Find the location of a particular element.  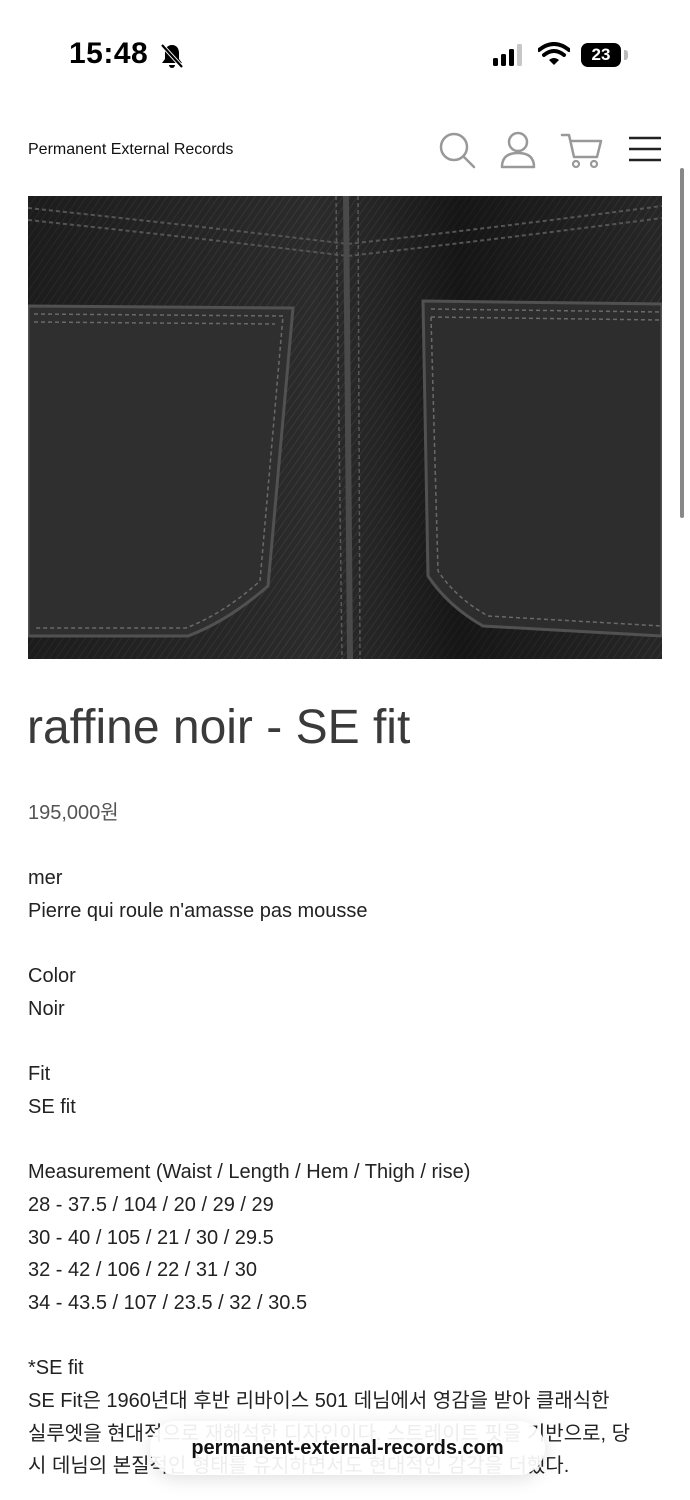

search-icon is located at coordinates (457, 152).